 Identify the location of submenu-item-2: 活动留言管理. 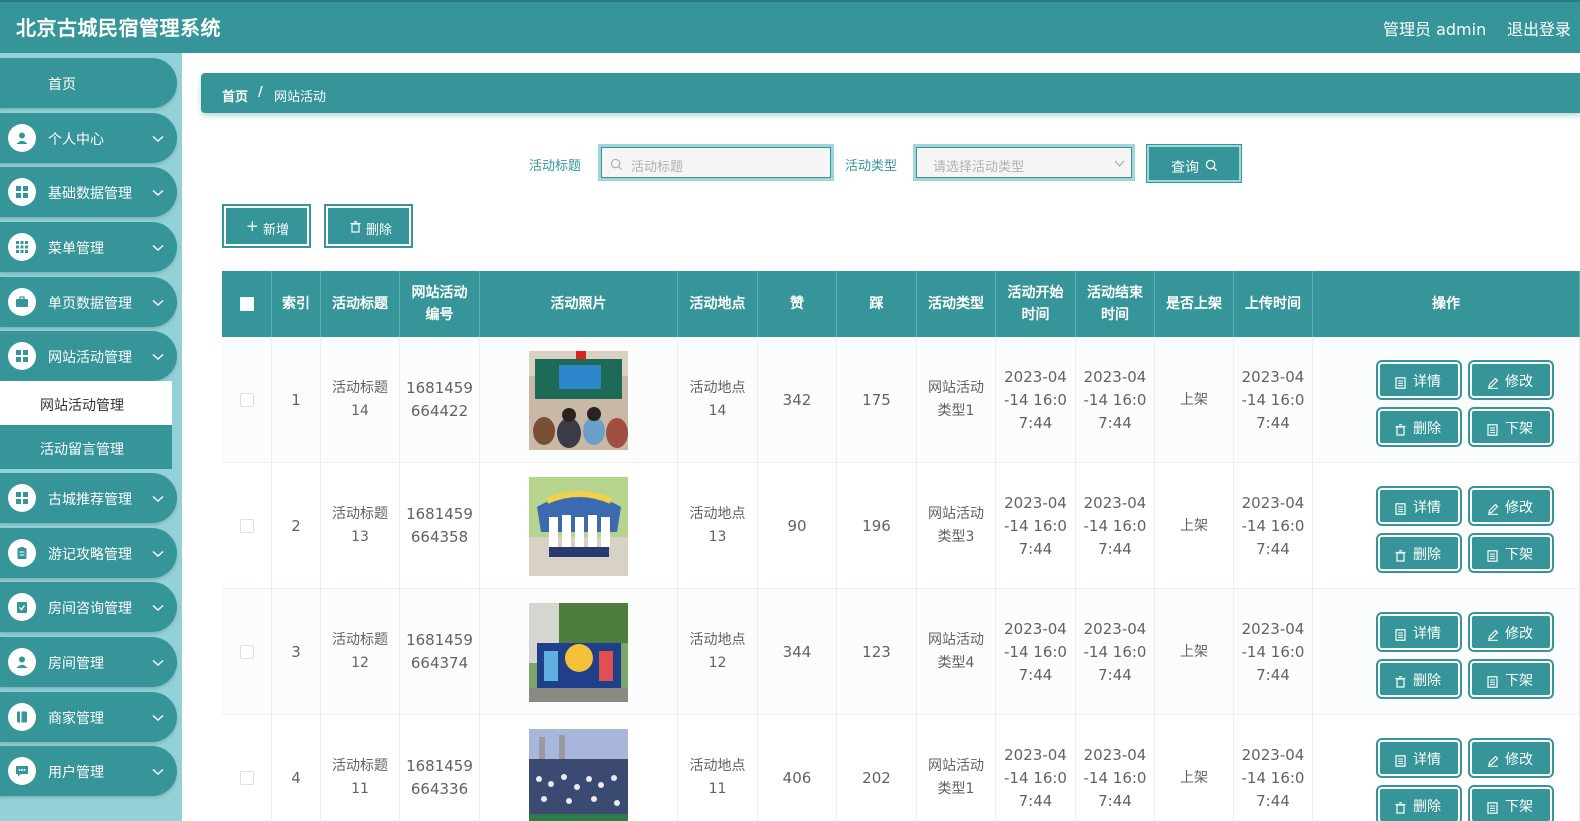
(86, 447).